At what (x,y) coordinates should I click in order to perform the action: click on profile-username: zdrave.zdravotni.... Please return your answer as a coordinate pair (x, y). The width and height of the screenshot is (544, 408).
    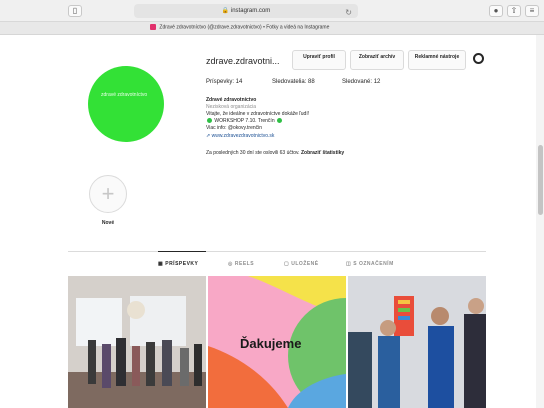
    Looking at the image, I should click on (243, 61).